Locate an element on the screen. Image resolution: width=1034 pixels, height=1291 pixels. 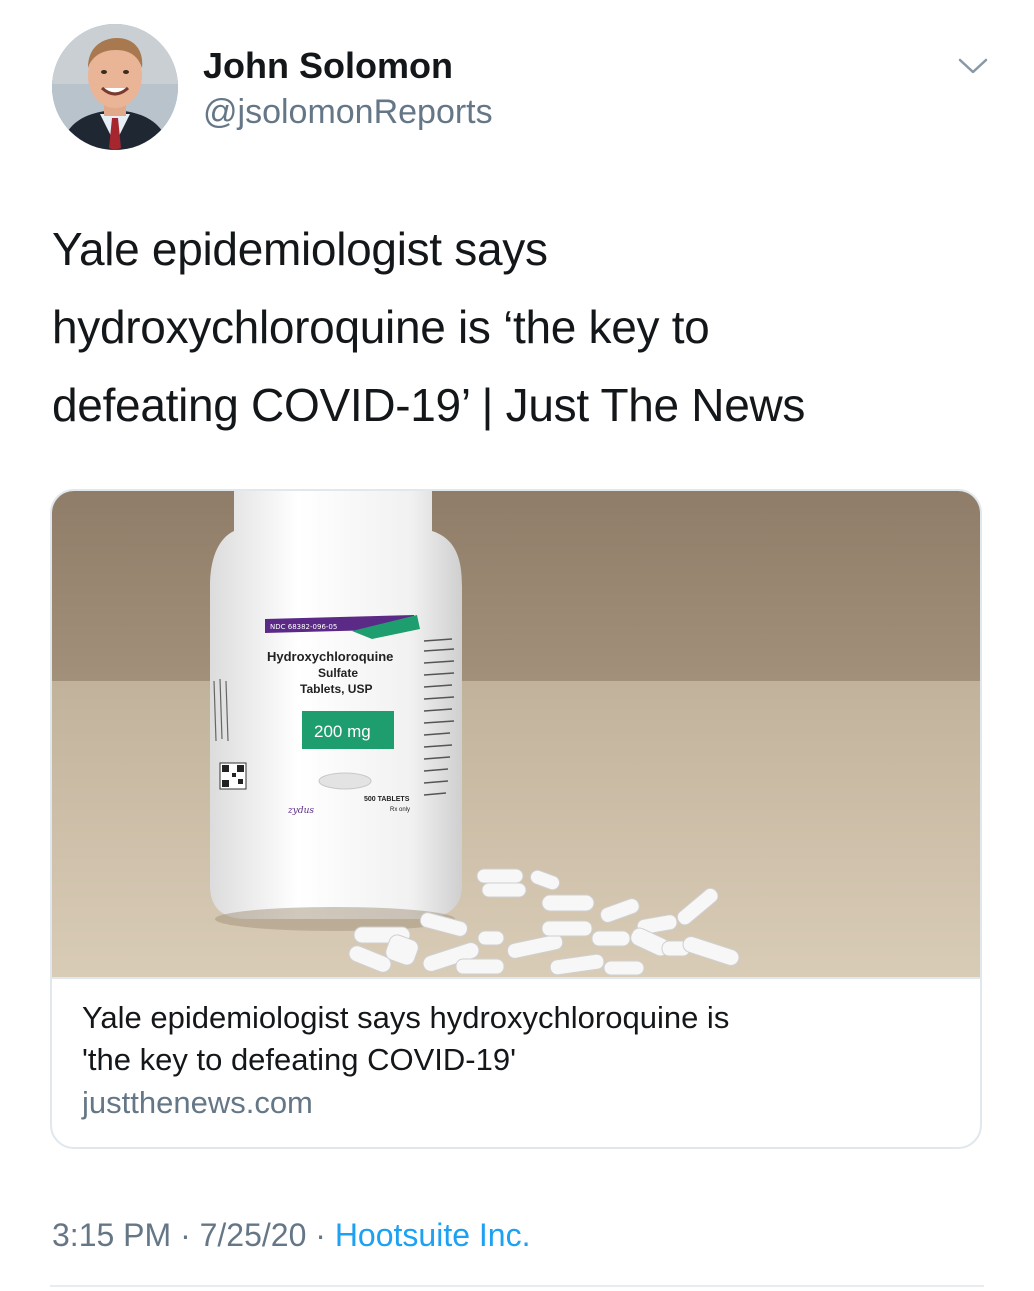
author-handle: @jsolomonReports is located at coordinates (348, 112).